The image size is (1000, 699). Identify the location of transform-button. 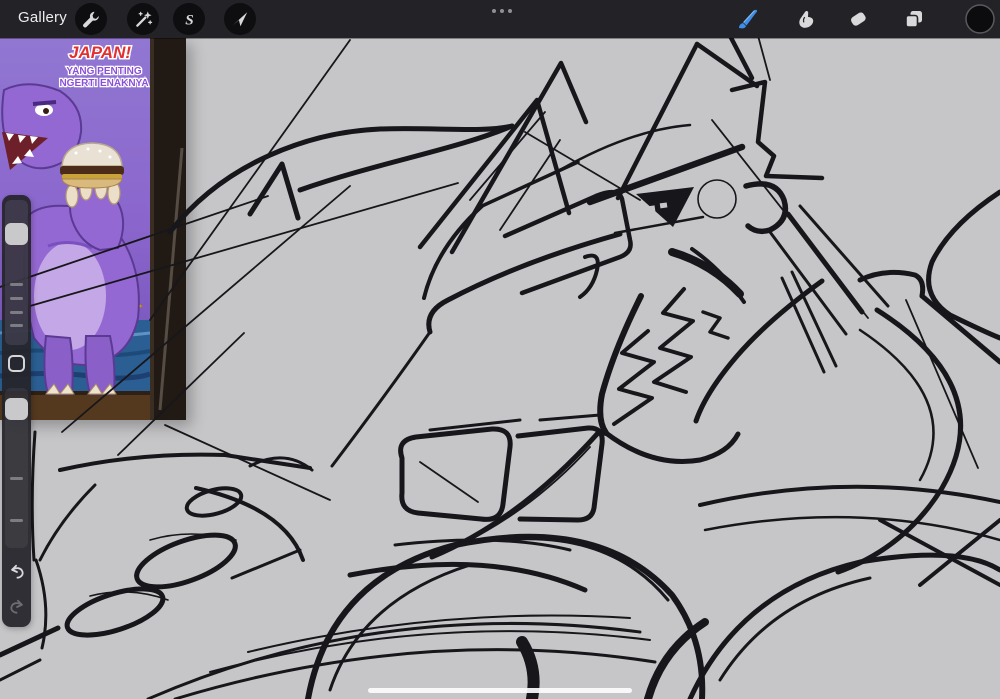
(240, 19).